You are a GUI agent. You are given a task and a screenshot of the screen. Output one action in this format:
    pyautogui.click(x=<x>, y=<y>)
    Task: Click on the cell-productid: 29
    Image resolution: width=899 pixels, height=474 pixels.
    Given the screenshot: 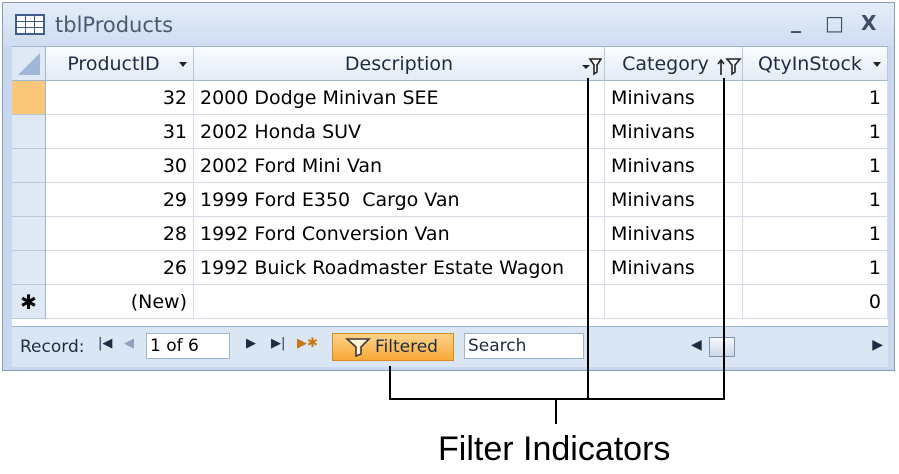 What is the action you would take?
    pyautogui.click(x=120, y=200)
    